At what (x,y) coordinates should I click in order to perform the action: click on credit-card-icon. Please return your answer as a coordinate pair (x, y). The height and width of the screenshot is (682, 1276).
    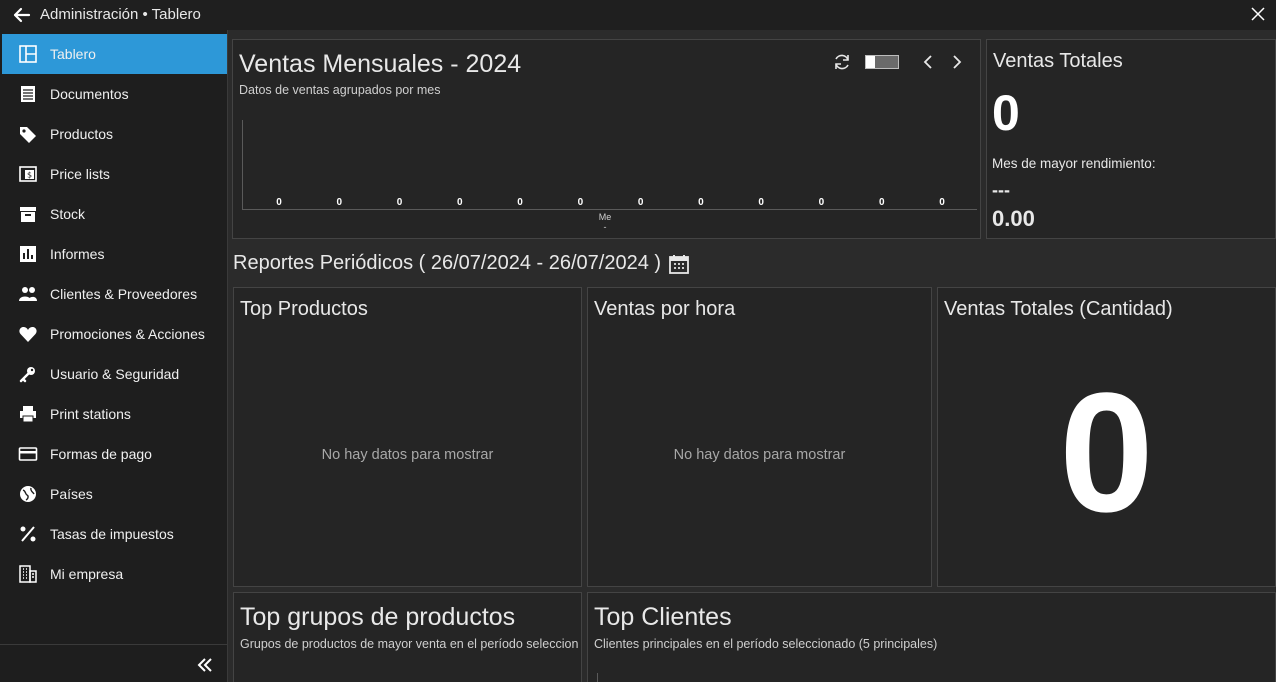
    Looking at the image, I should click on (28, 454).